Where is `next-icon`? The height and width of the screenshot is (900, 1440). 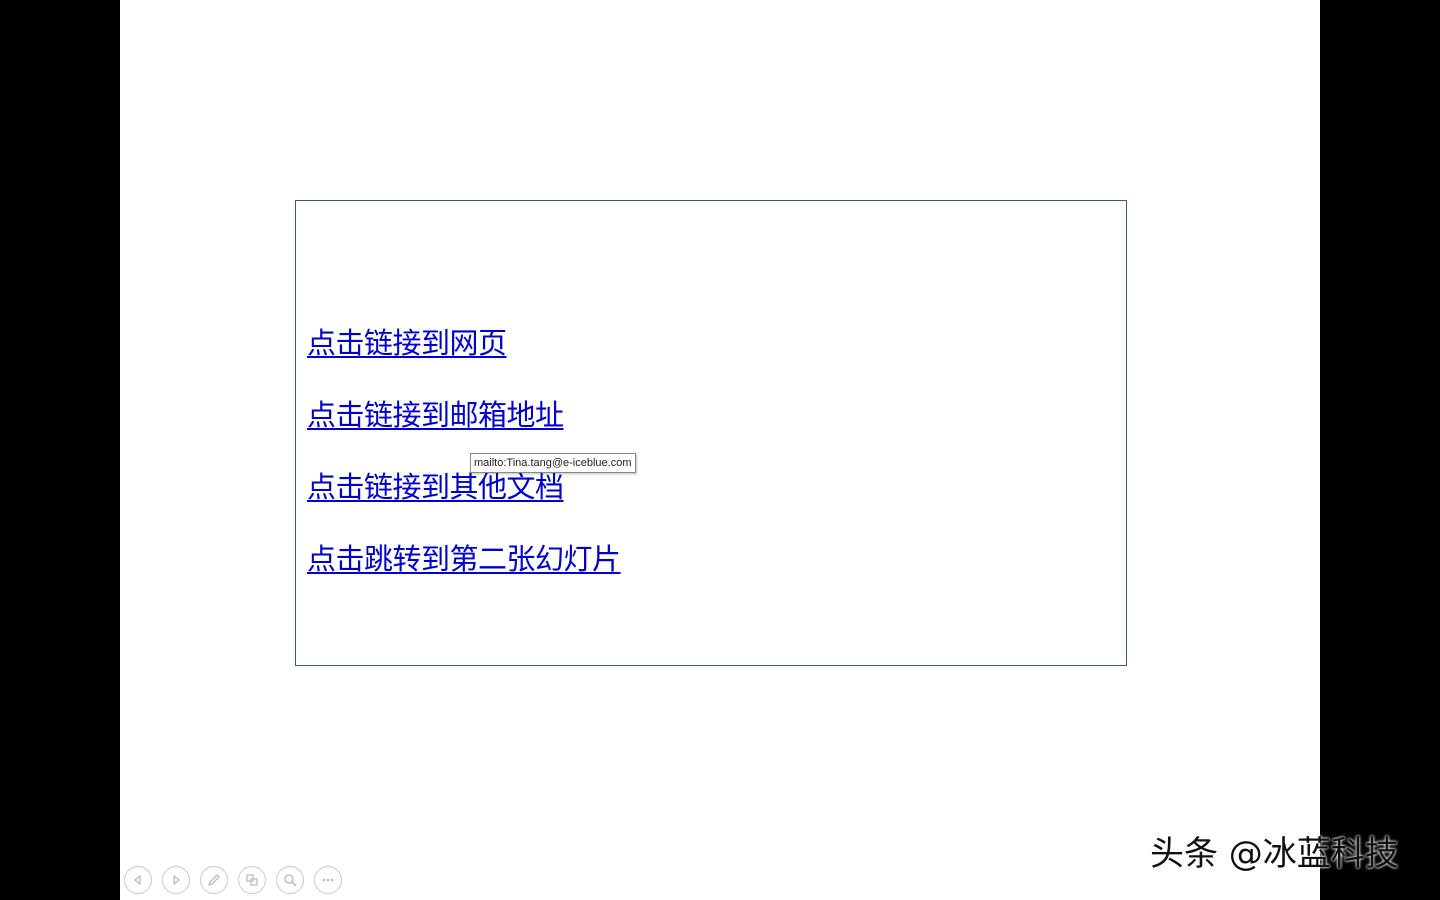
next-icon is located at coordinates (176, 880).